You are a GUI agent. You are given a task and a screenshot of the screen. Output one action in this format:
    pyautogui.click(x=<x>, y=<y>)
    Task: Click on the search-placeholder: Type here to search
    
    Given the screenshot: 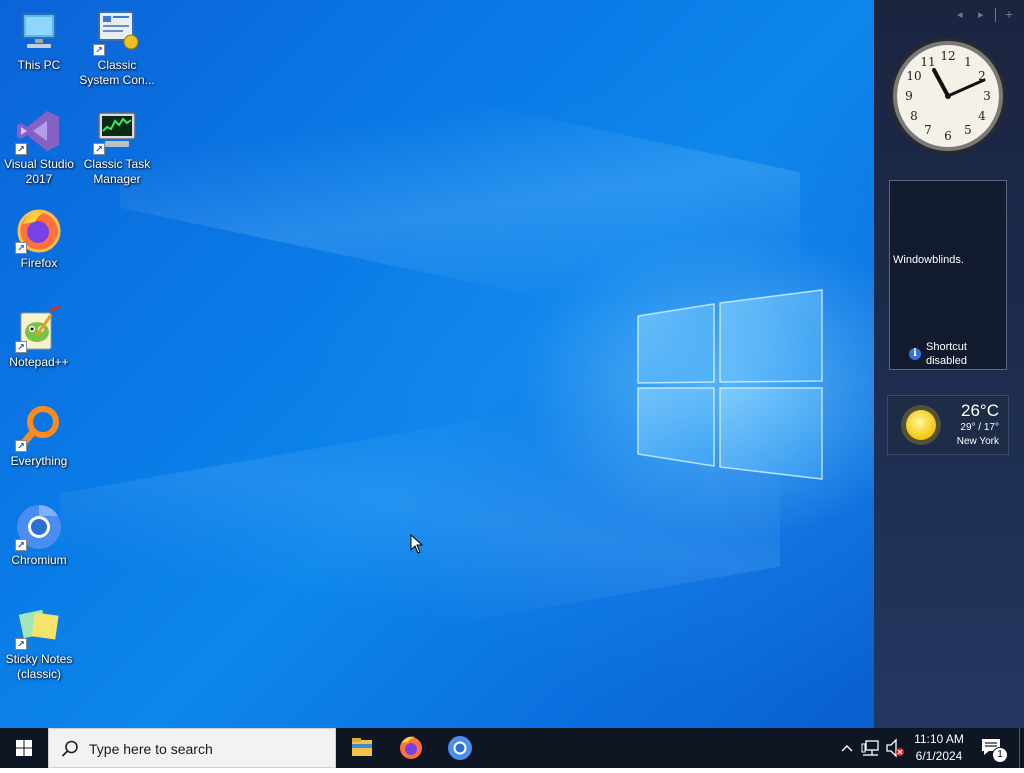 What is the action you would take?
    pyautogui.click(x=151, y=749)
    